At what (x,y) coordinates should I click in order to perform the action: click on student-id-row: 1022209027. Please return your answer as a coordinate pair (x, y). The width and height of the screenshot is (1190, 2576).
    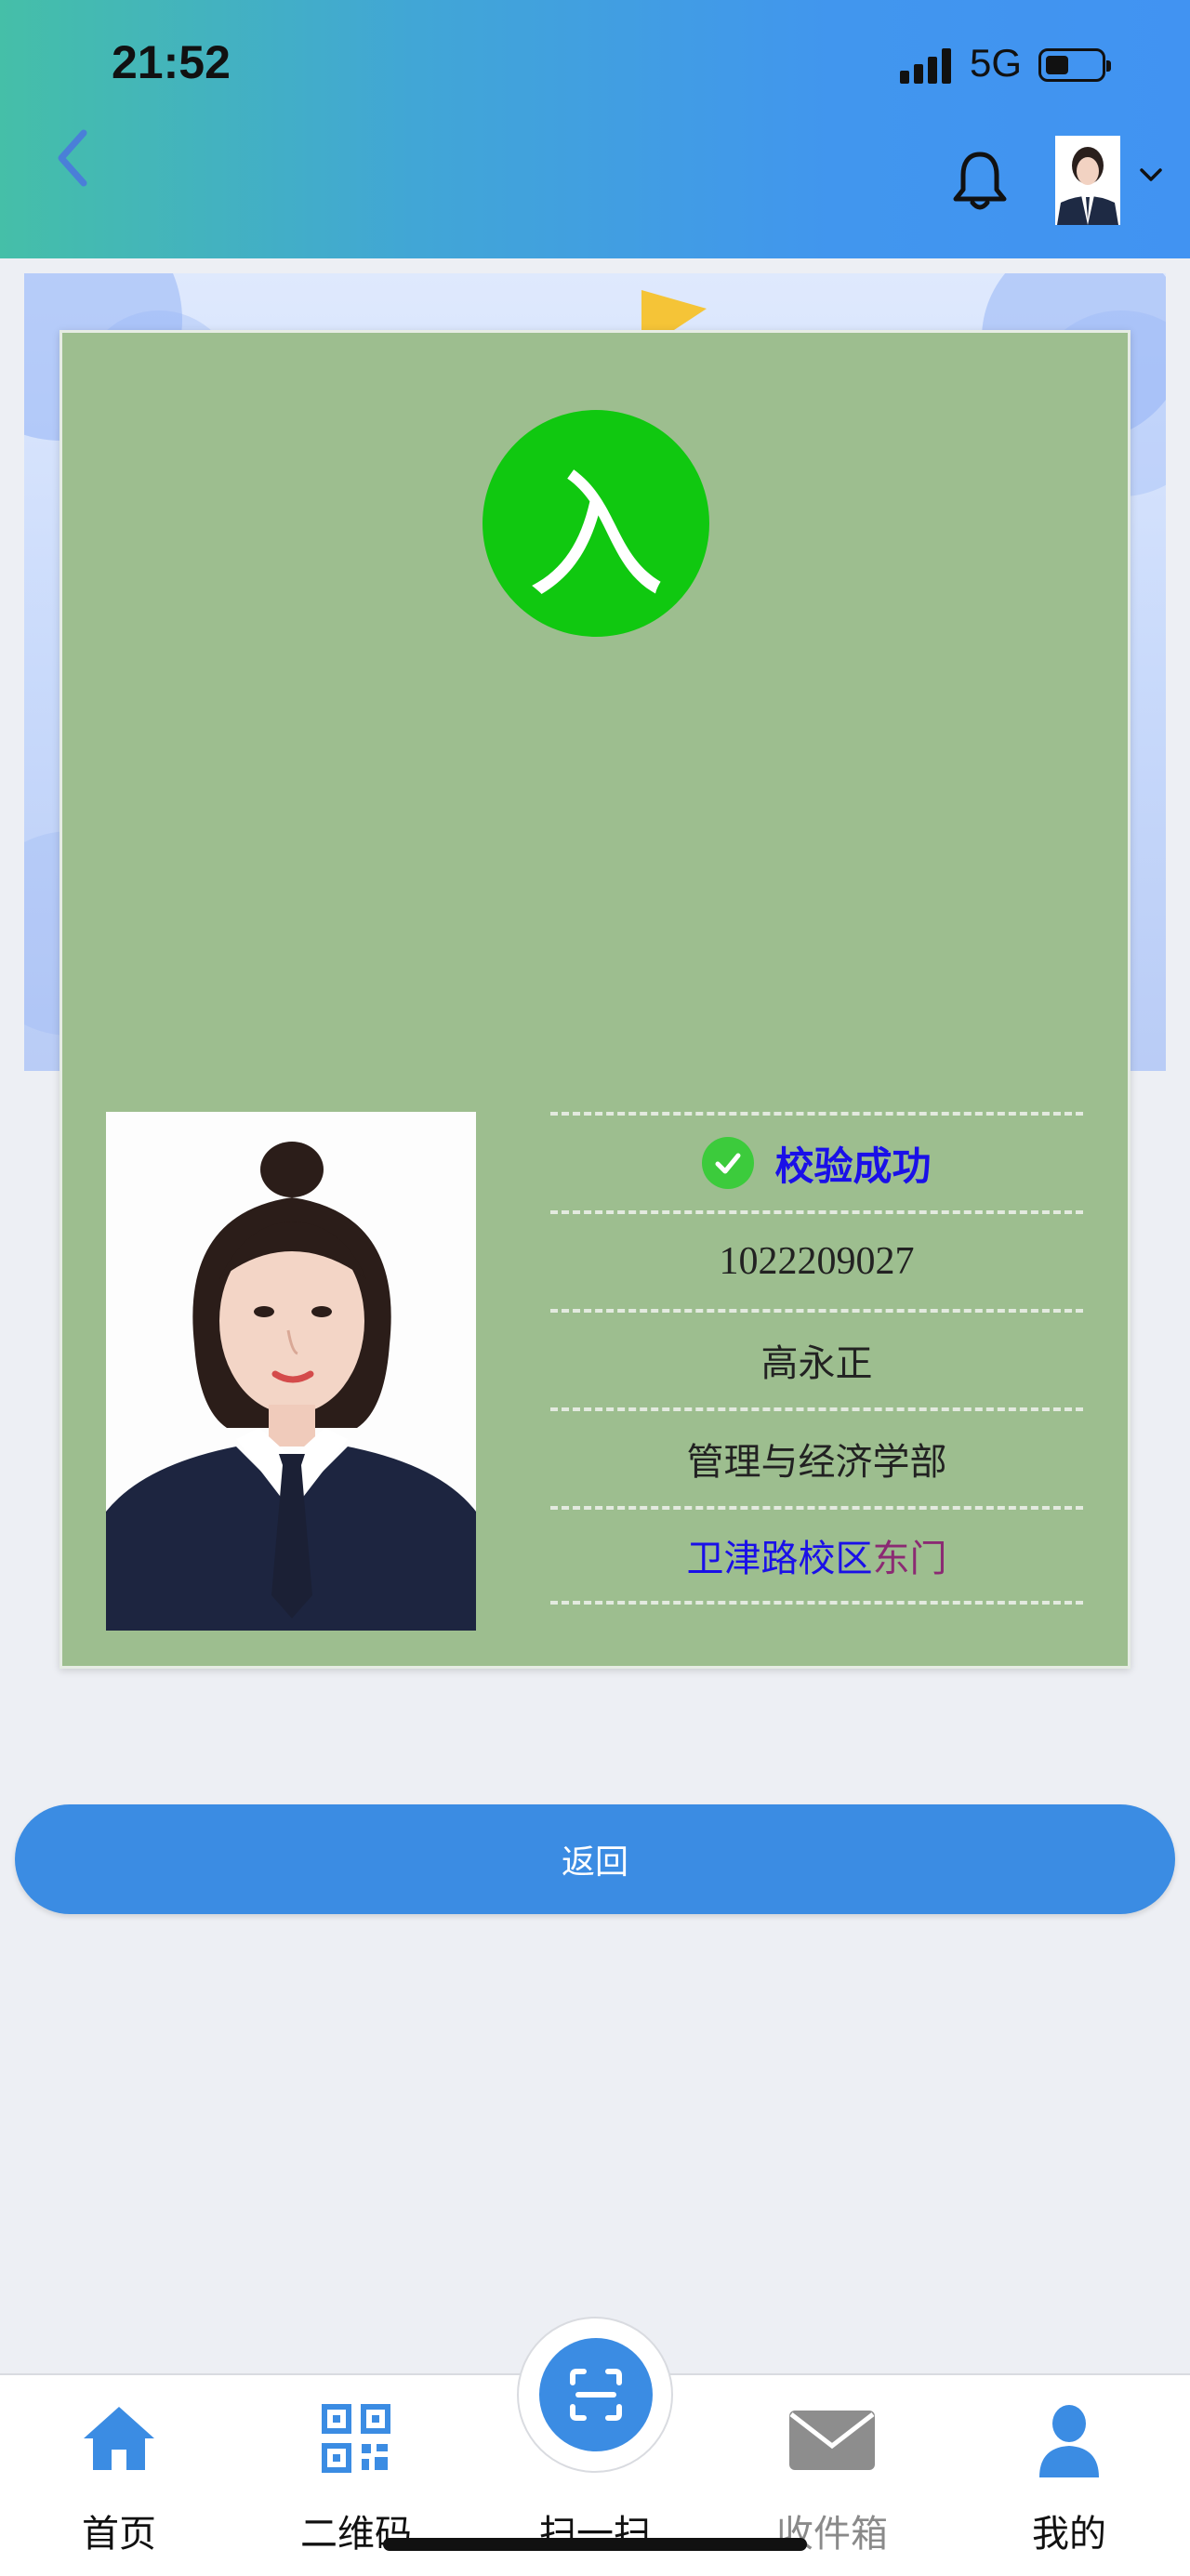
    Looking at the image, I should click on (816, 1259).